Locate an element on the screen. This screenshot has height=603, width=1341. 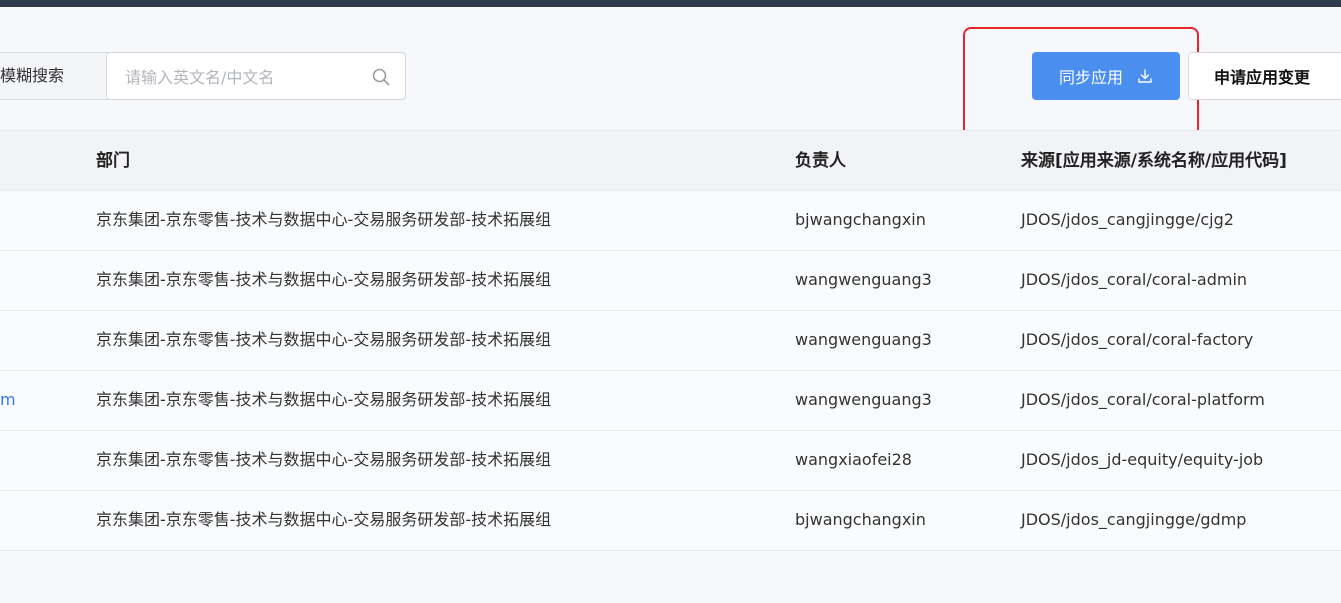
cell-source: JDOS/jdos_cangjingge/gdmp is located at coordinates (1134, 519).